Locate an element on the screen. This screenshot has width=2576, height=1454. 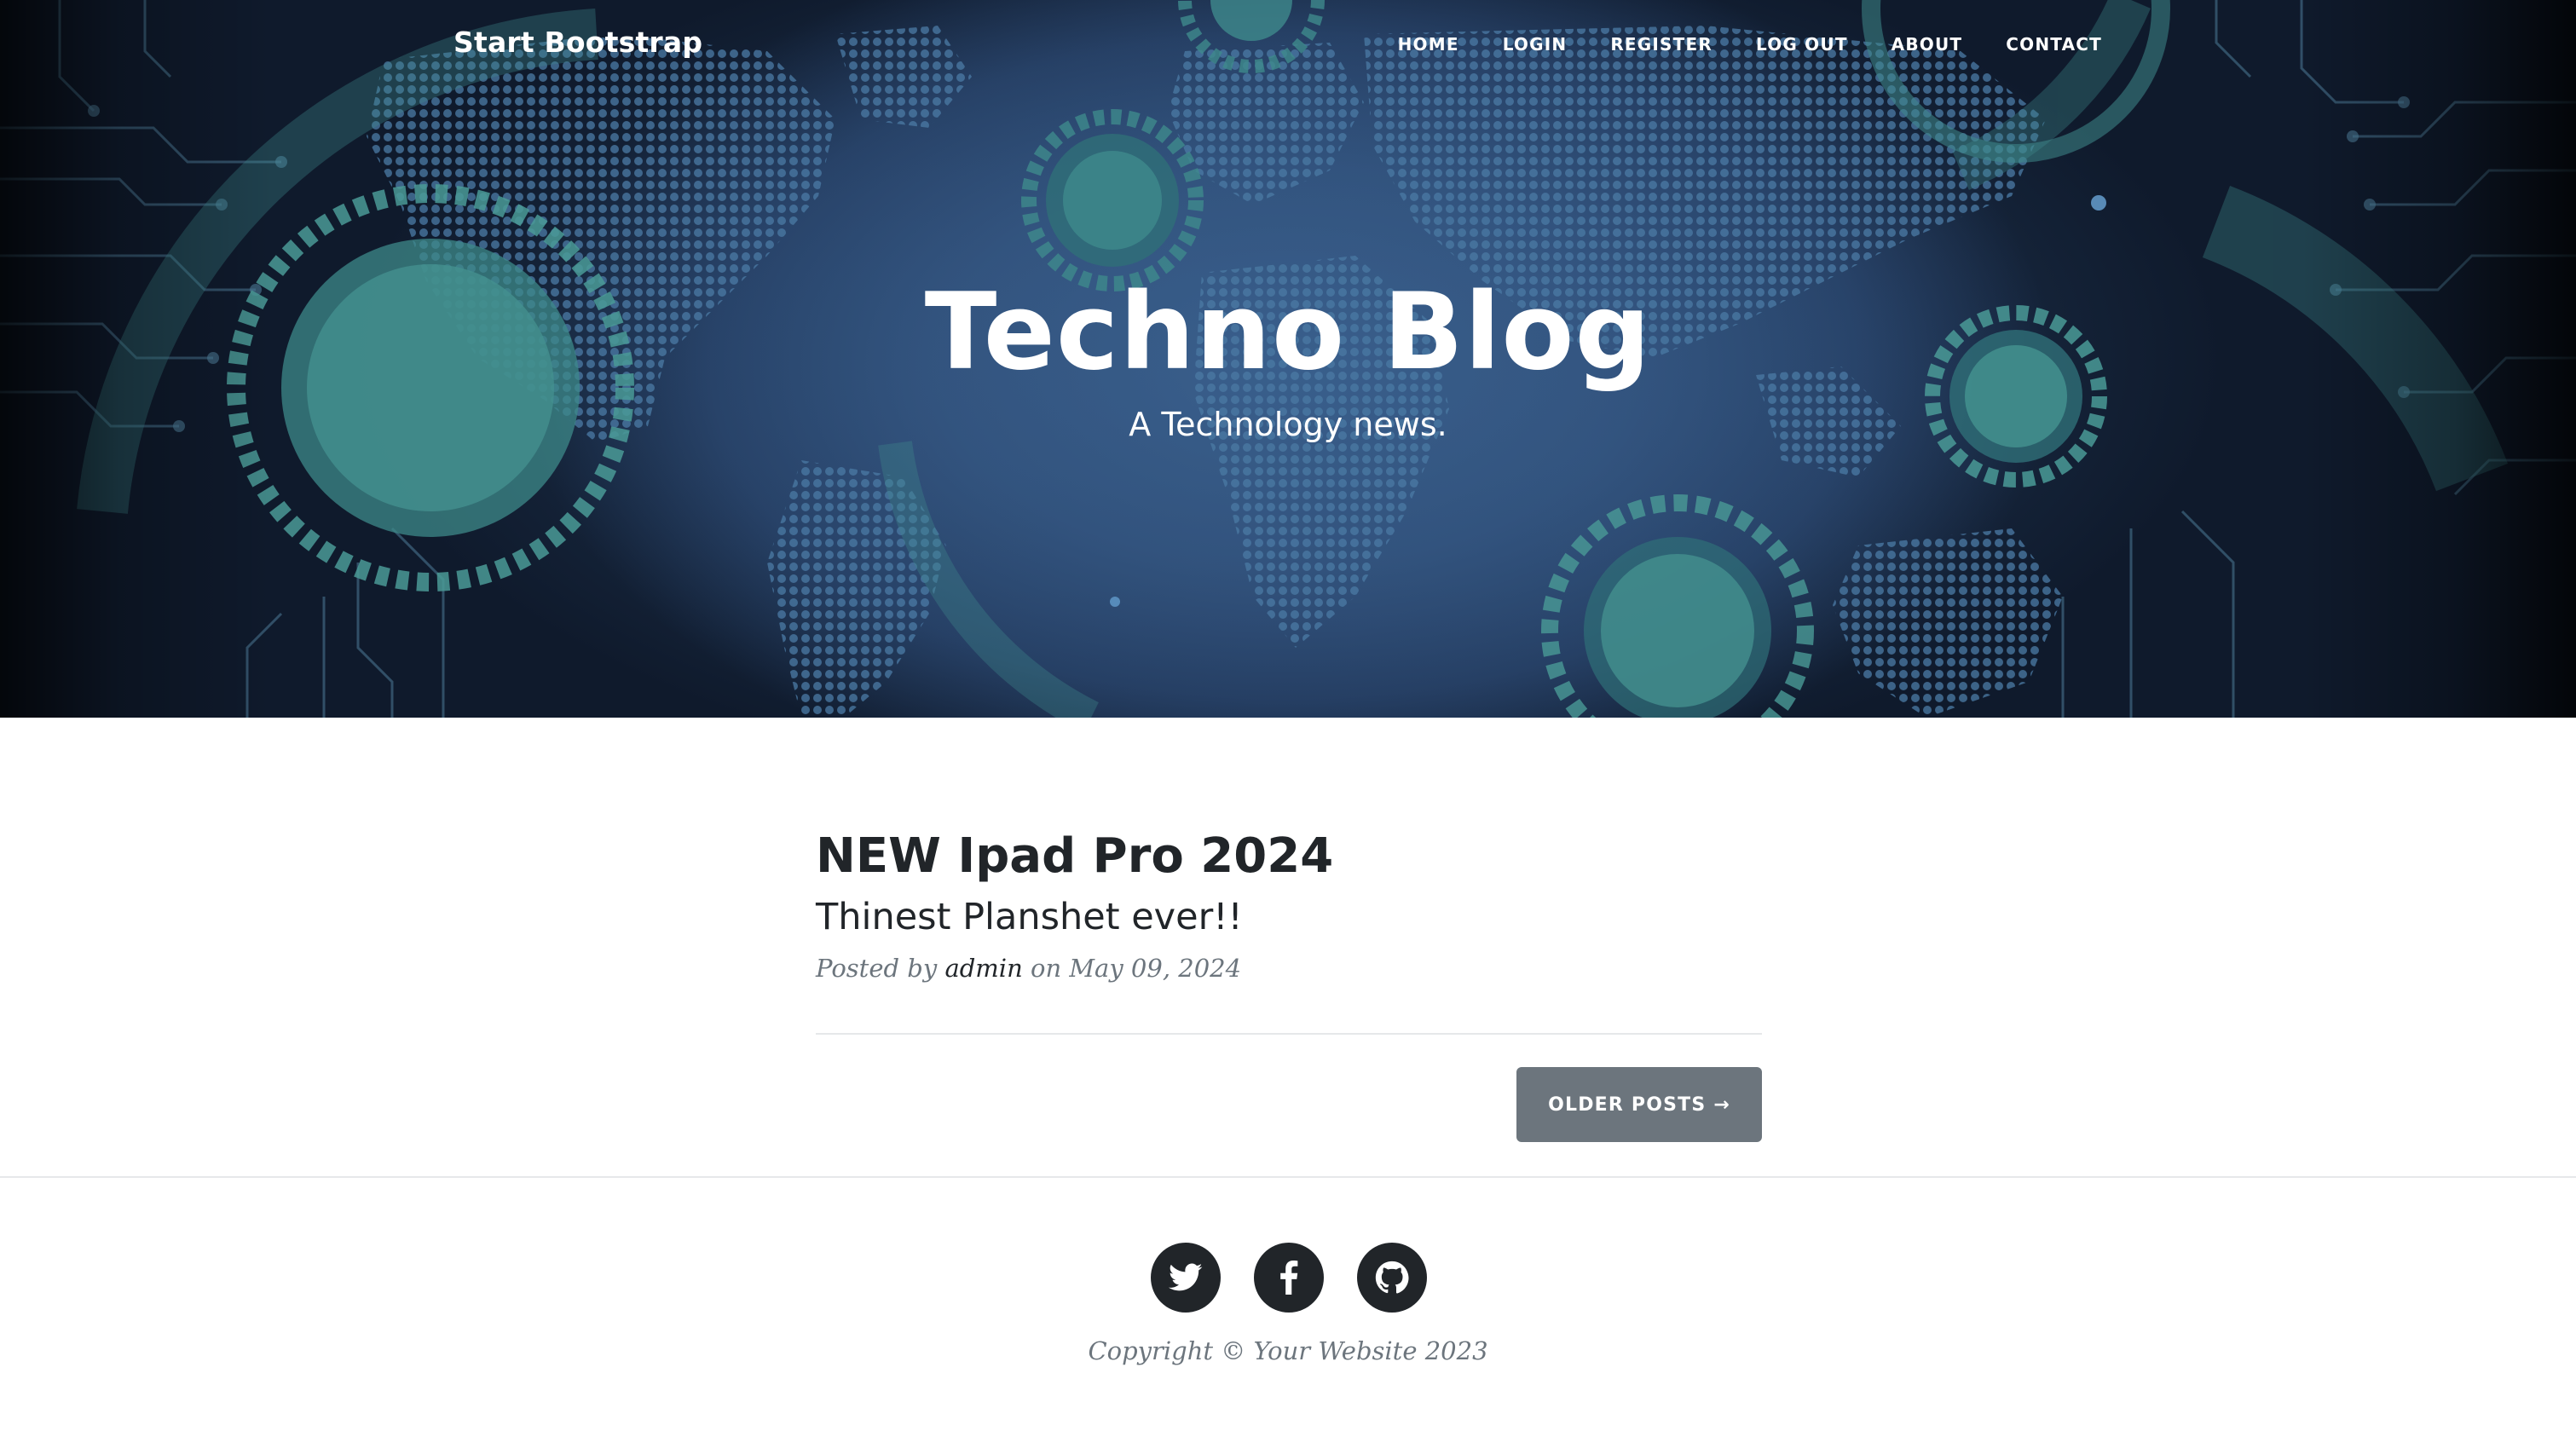
nav-link-home: HOME is located at coordinates (1428, 44).